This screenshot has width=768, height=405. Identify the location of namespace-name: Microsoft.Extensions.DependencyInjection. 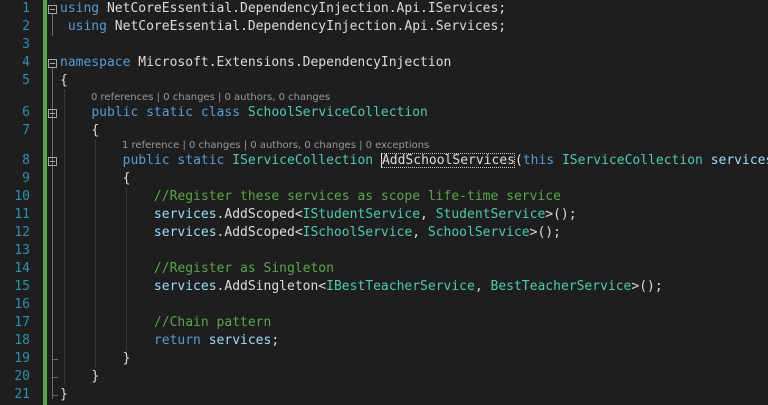
(291, 62).